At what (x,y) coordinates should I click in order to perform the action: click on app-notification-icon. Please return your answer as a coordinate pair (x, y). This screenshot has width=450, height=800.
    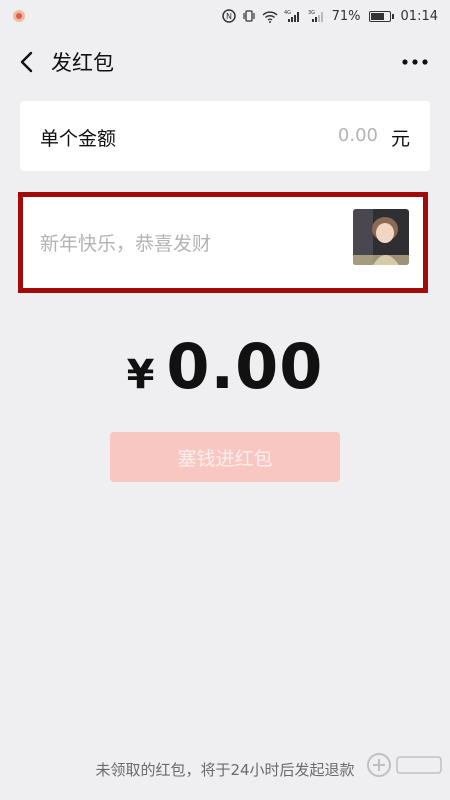
    Looking at the image, I should click on (19, 16).